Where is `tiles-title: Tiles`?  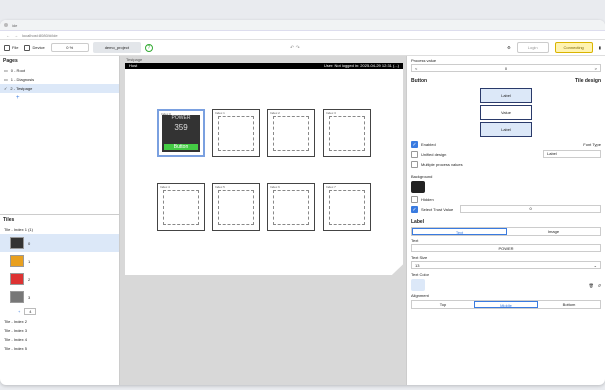 tiles-title: Tiles is located at coordinates (9, 220).